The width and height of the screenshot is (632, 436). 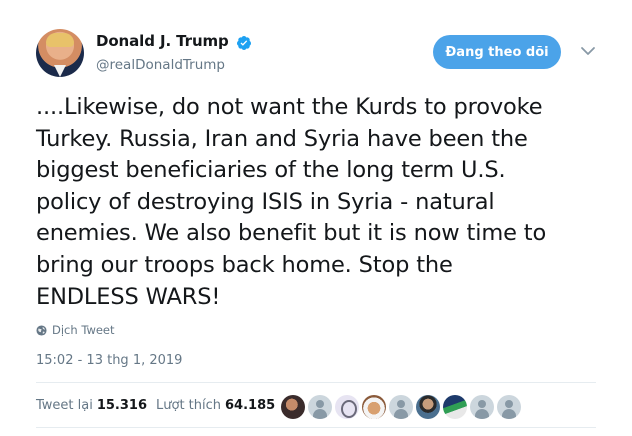 What do you see at coordinates (588, 51) in the screenshot?
I see `chevron-down-icon` at bounding box center [588, 51].